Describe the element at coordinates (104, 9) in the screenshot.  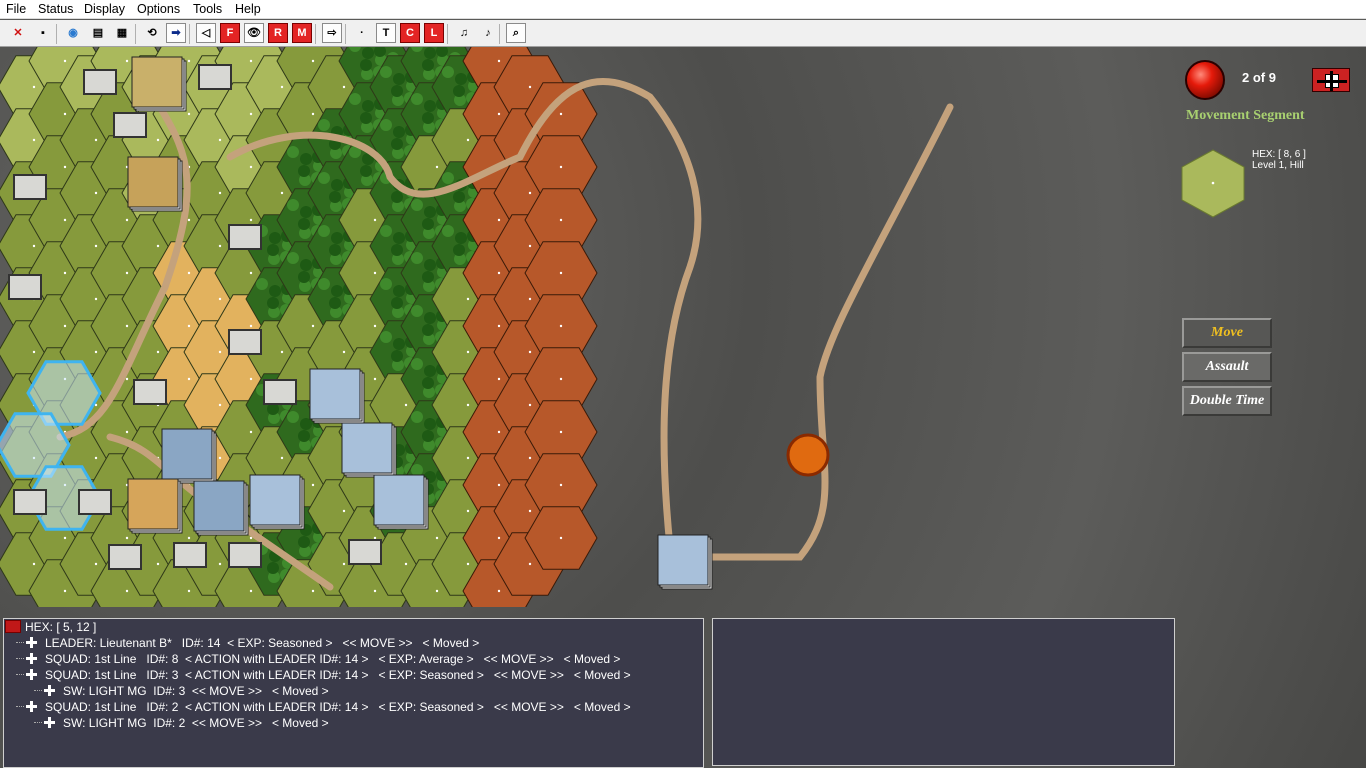
I see `menu-display: Display` at that location.